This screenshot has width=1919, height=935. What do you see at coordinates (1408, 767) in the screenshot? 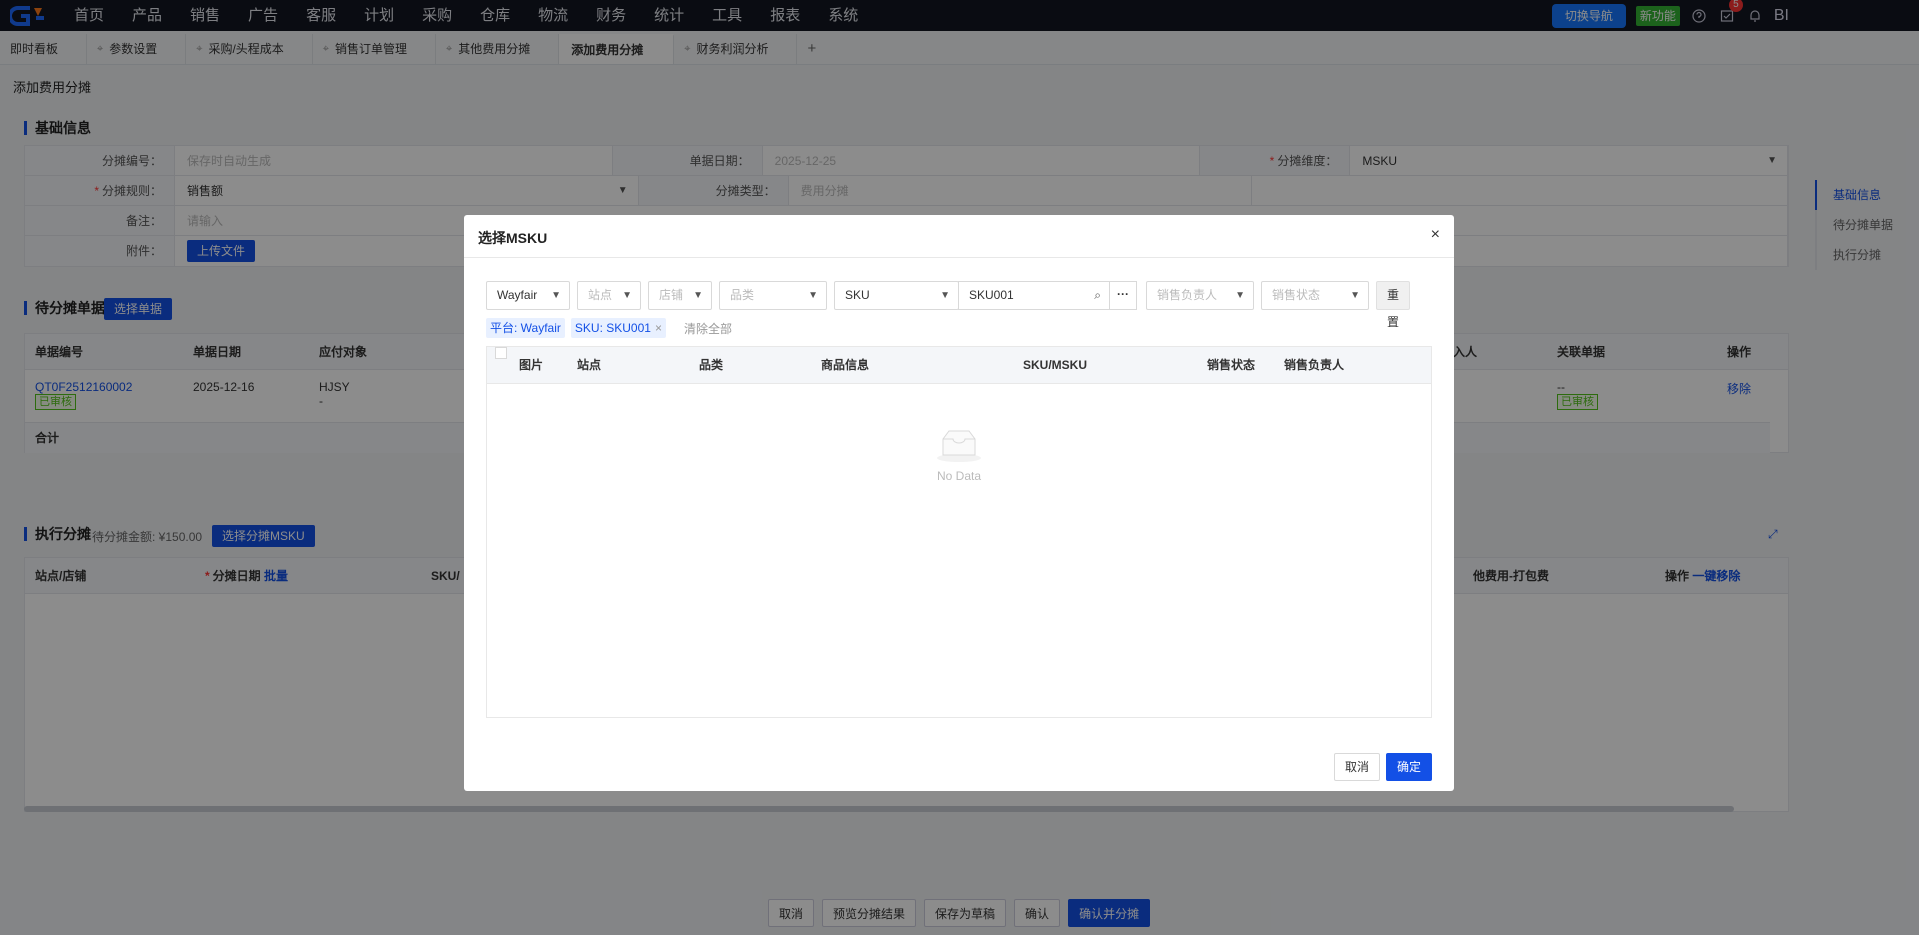
I see `modal-confirm-button: 确定` at bounding box center [1408, 767].